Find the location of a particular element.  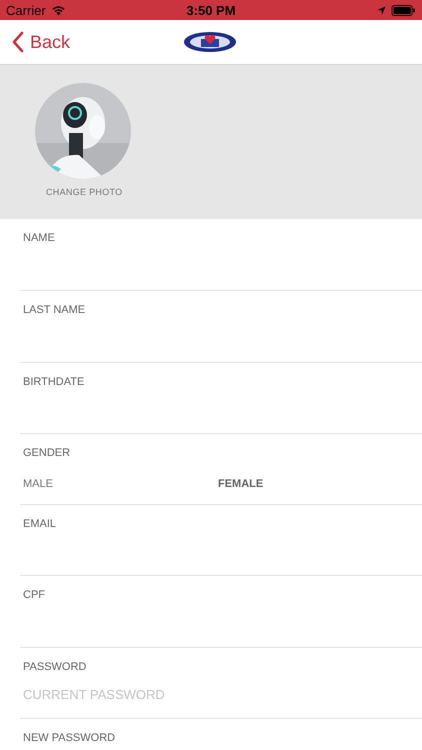

change-photo-button: CHANGE PHOTO is located at coordinates (84, 192).